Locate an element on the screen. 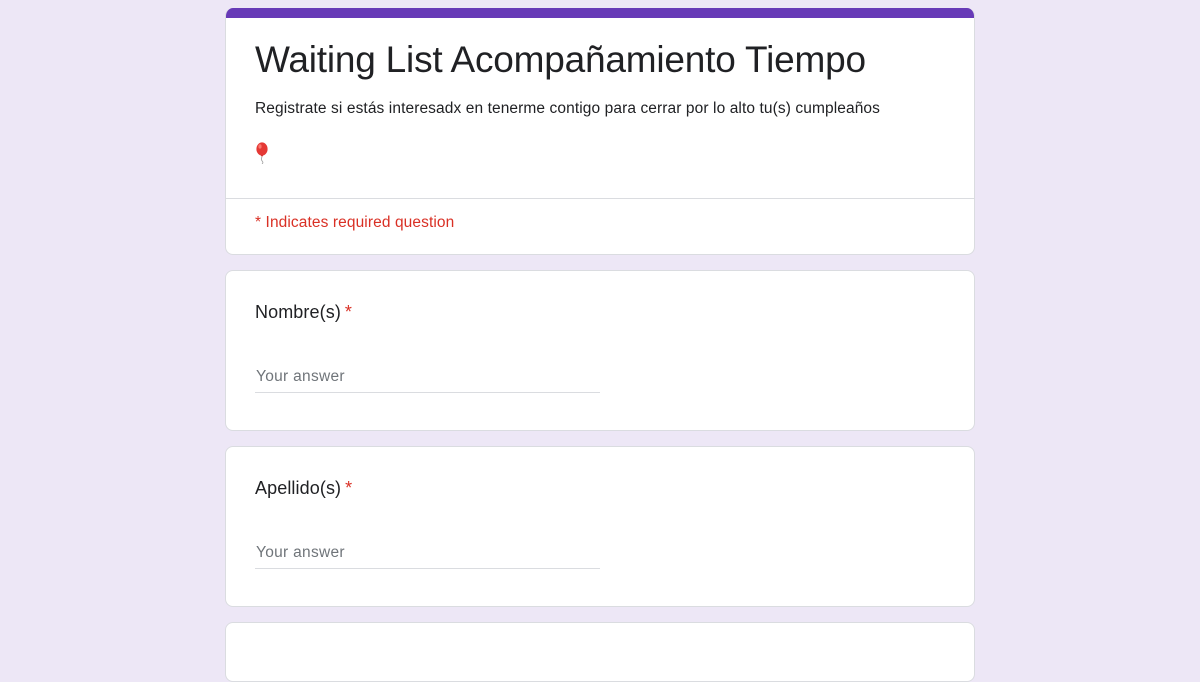 The width and height of the screenshot is (1200, 682). nombre-answer-input is located at coordinates (427, 379).